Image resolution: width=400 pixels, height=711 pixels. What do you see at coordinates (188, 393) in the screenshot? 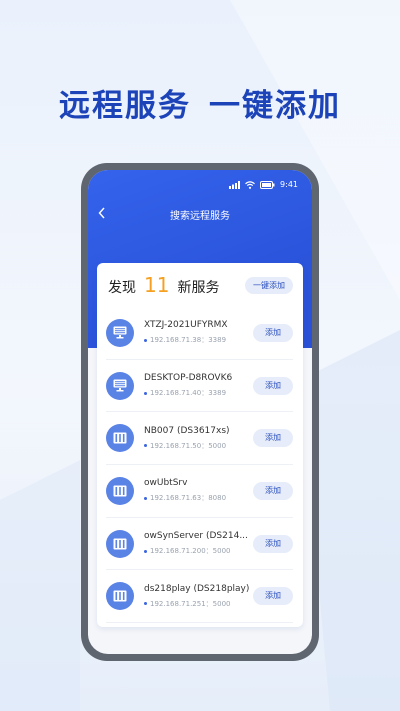
I see `device-address: 192.168.71.40：3389` at bounding box center [188, 393].